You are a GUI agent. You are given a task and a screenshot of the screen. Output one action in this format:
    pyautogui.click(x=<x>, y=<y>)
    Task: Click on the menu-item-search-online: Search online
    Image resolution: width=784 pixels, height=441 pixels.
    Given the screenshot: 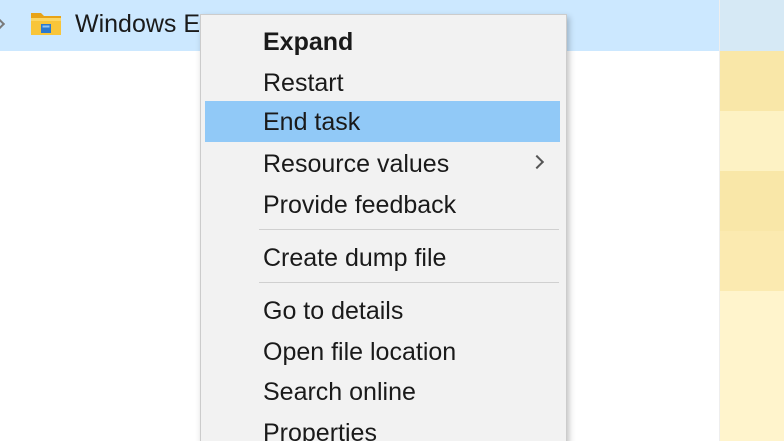 What is the action you would take?
    pyautogui.click(x=382, y=391)
    